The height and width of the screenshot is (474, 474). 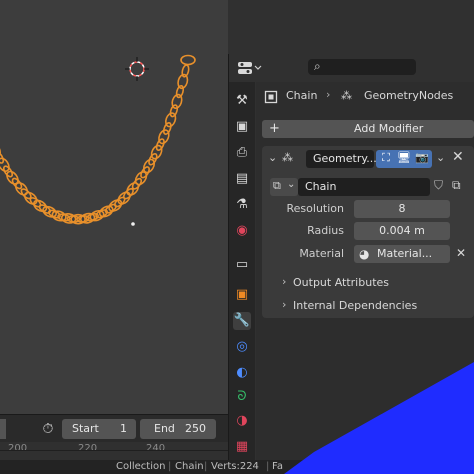 I want to click on frame-tick: 240, so click(x=156, y=448).